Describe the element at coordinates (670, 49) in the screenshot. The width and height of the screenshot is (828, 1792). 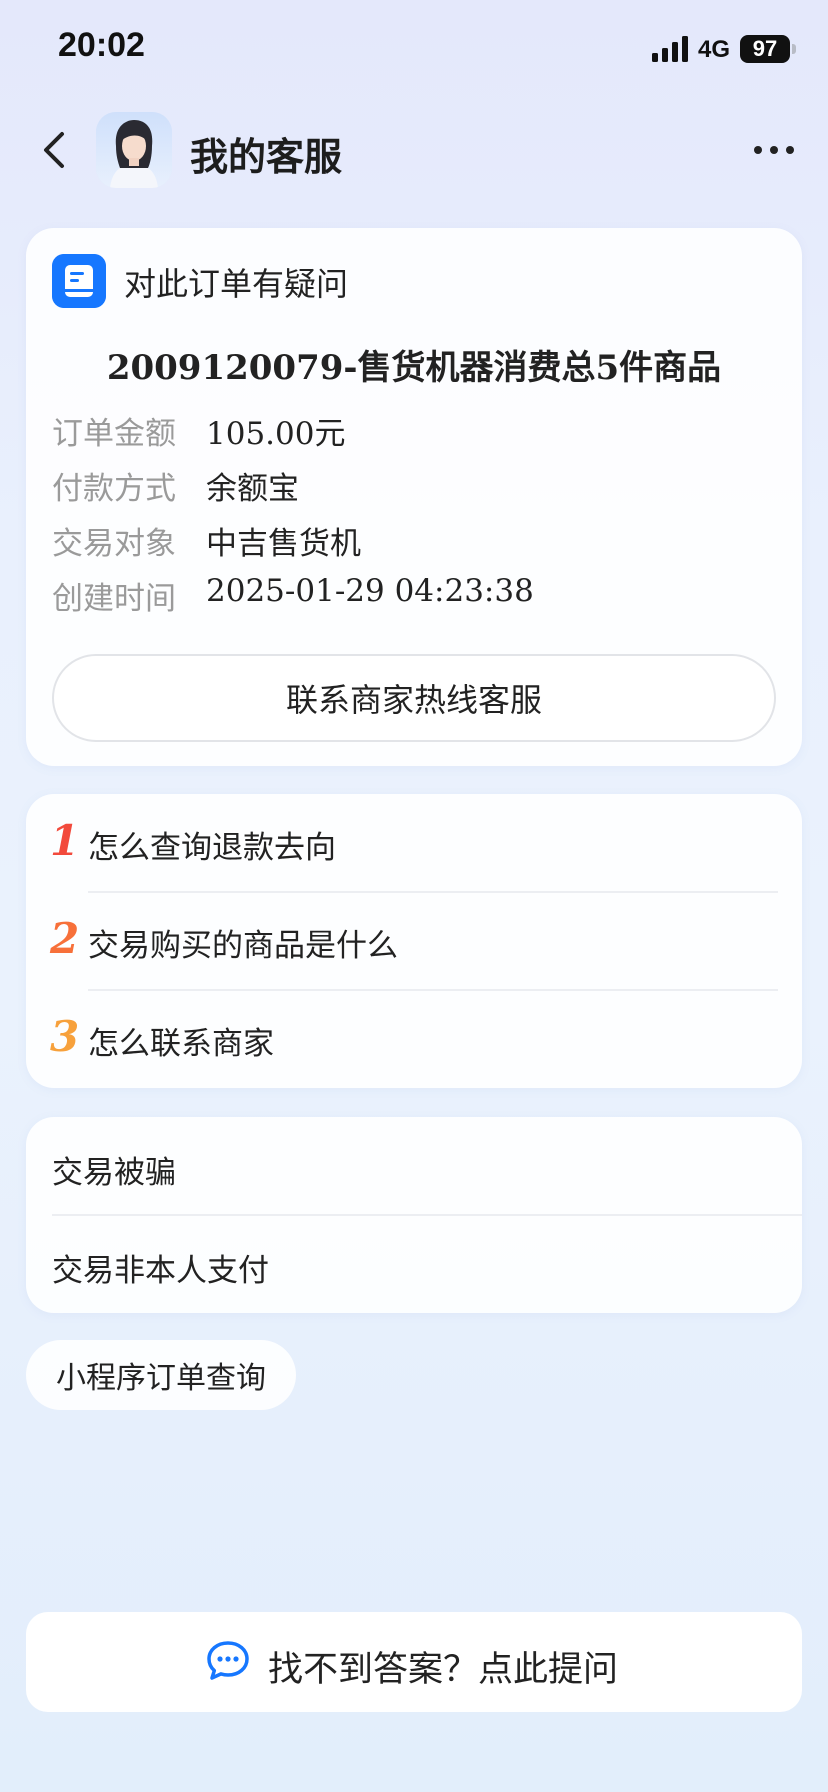
I see `signal-icon` at that location.